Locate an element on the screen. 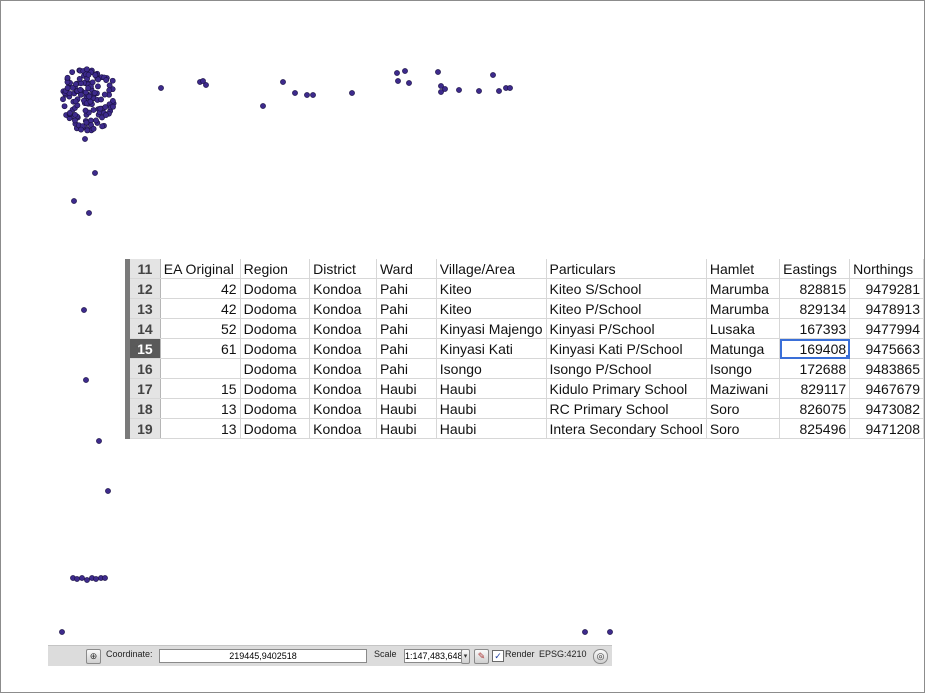 Image resolution: width=925 pixels, height=693 pixels. row-header: 19 is located at coordinates (143, 428).